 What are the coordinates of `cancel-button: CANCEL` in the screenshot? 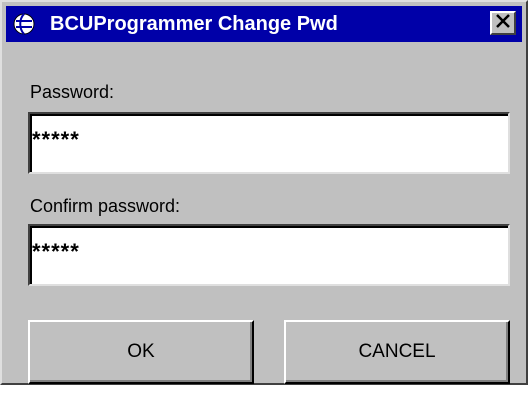 It's located at (397, 352).